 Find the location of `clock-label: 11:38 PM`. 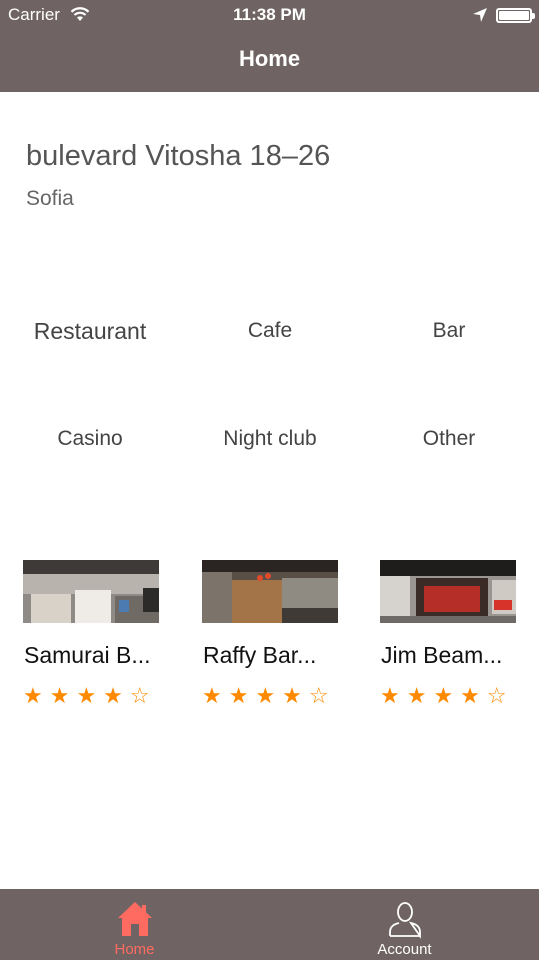

clock-label: 11:38 PM is located at coordinates (269, 14).